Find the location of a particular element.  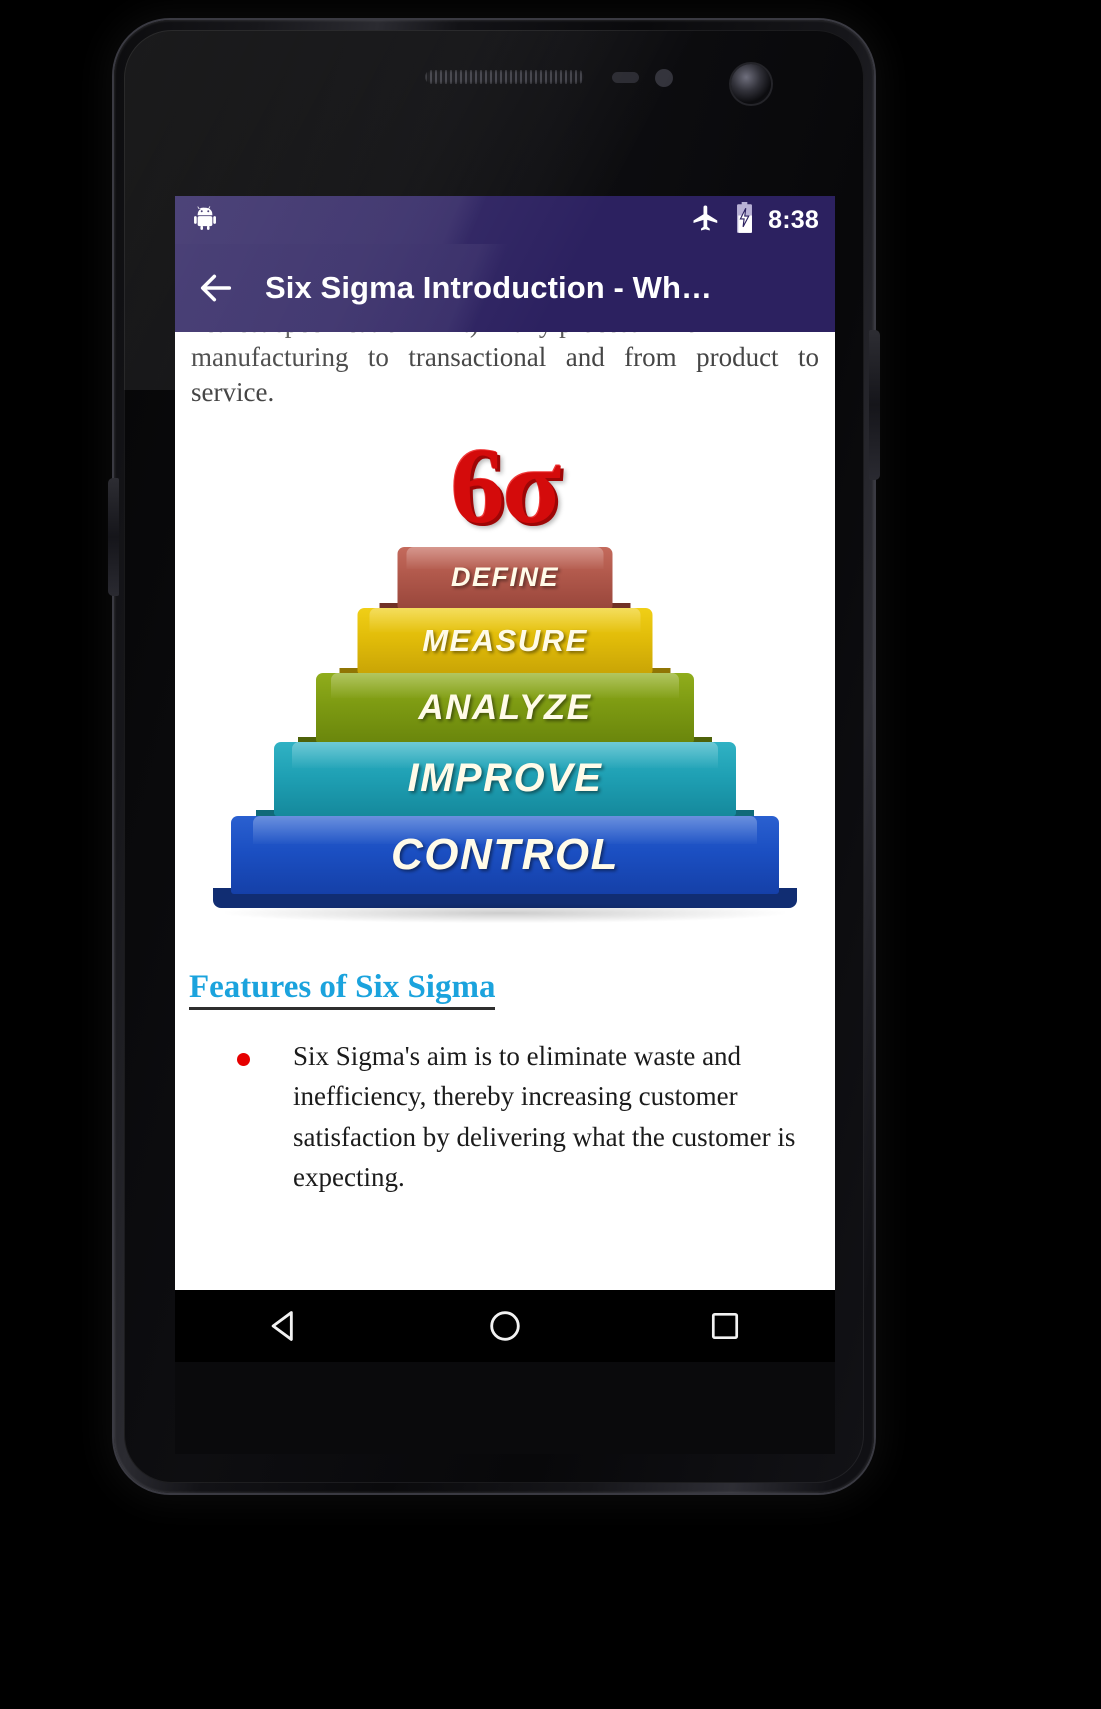

speaker-grille-icon is located at coordinates (505, 77).